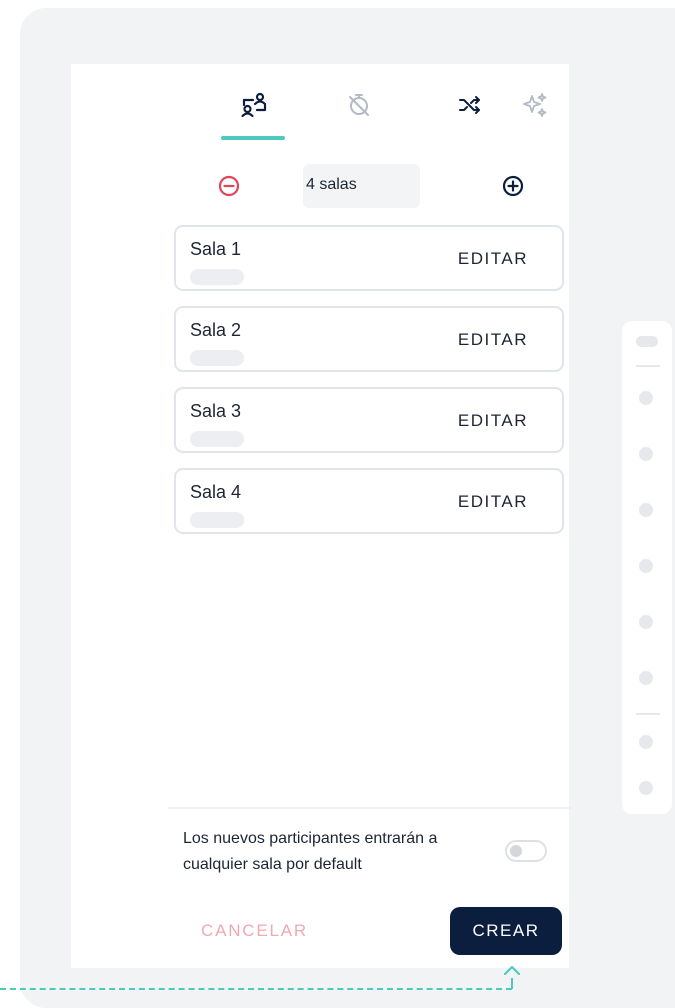  What do you see at coordinates (320, 104) in the screenshot?
I see `tab-bar` at bounding box center [320, 104].